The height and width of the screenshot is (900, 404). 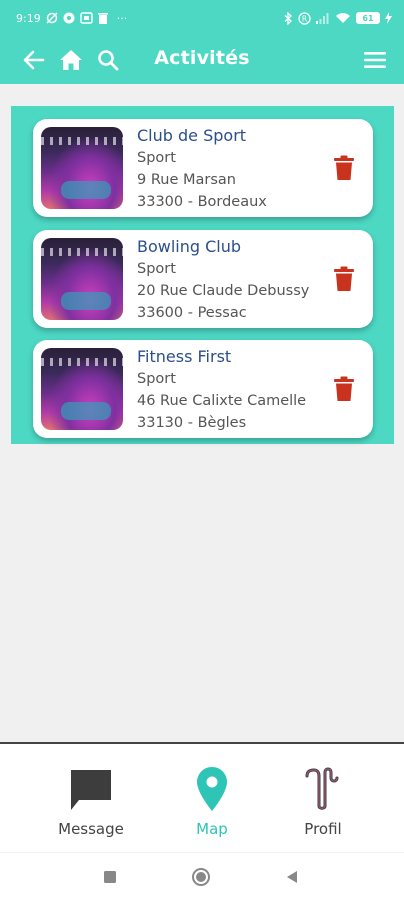 I want to click on bottom-navigation: Message Map Profil, so click(x=202, y=798).